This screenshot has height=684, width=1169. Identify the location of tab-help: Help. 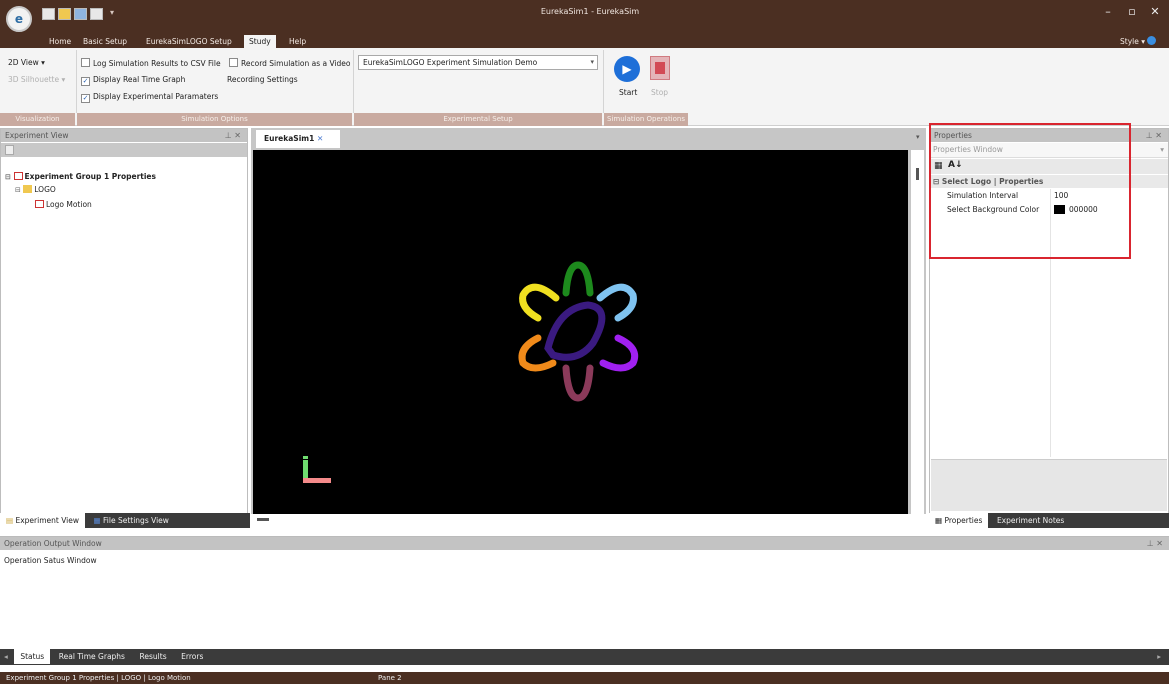
(297, 41).